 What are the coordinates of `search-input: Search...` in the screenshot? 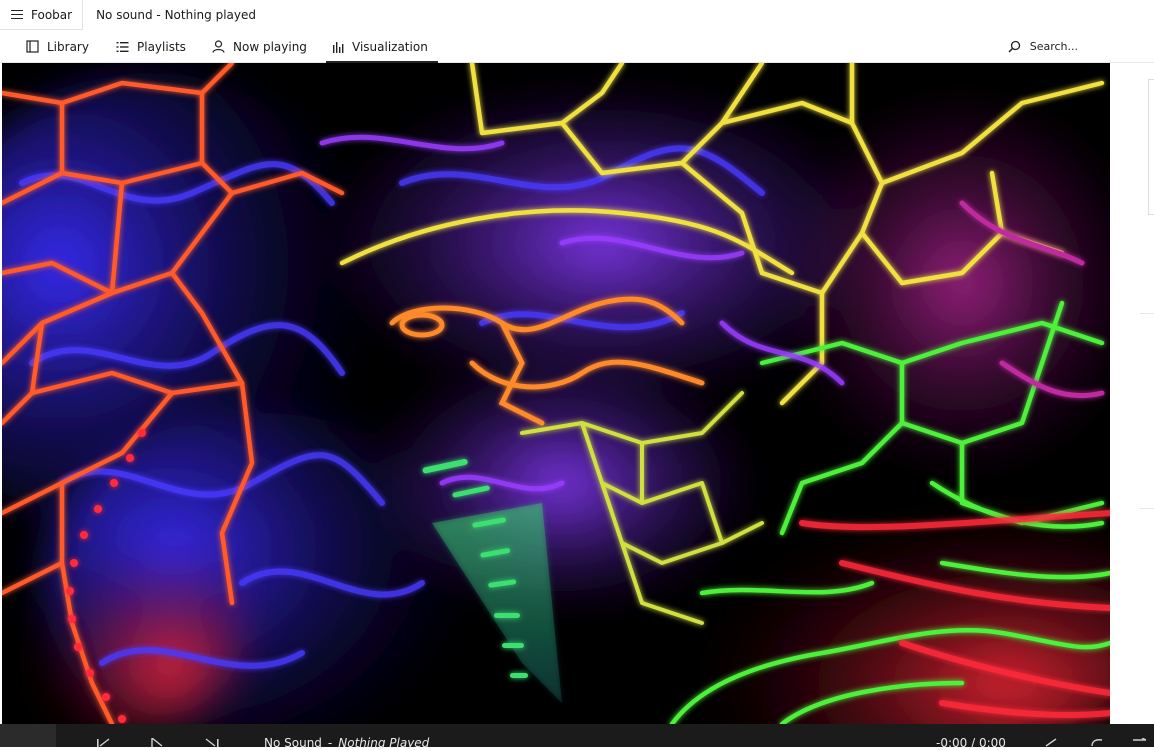 It's located at (1043, 46).